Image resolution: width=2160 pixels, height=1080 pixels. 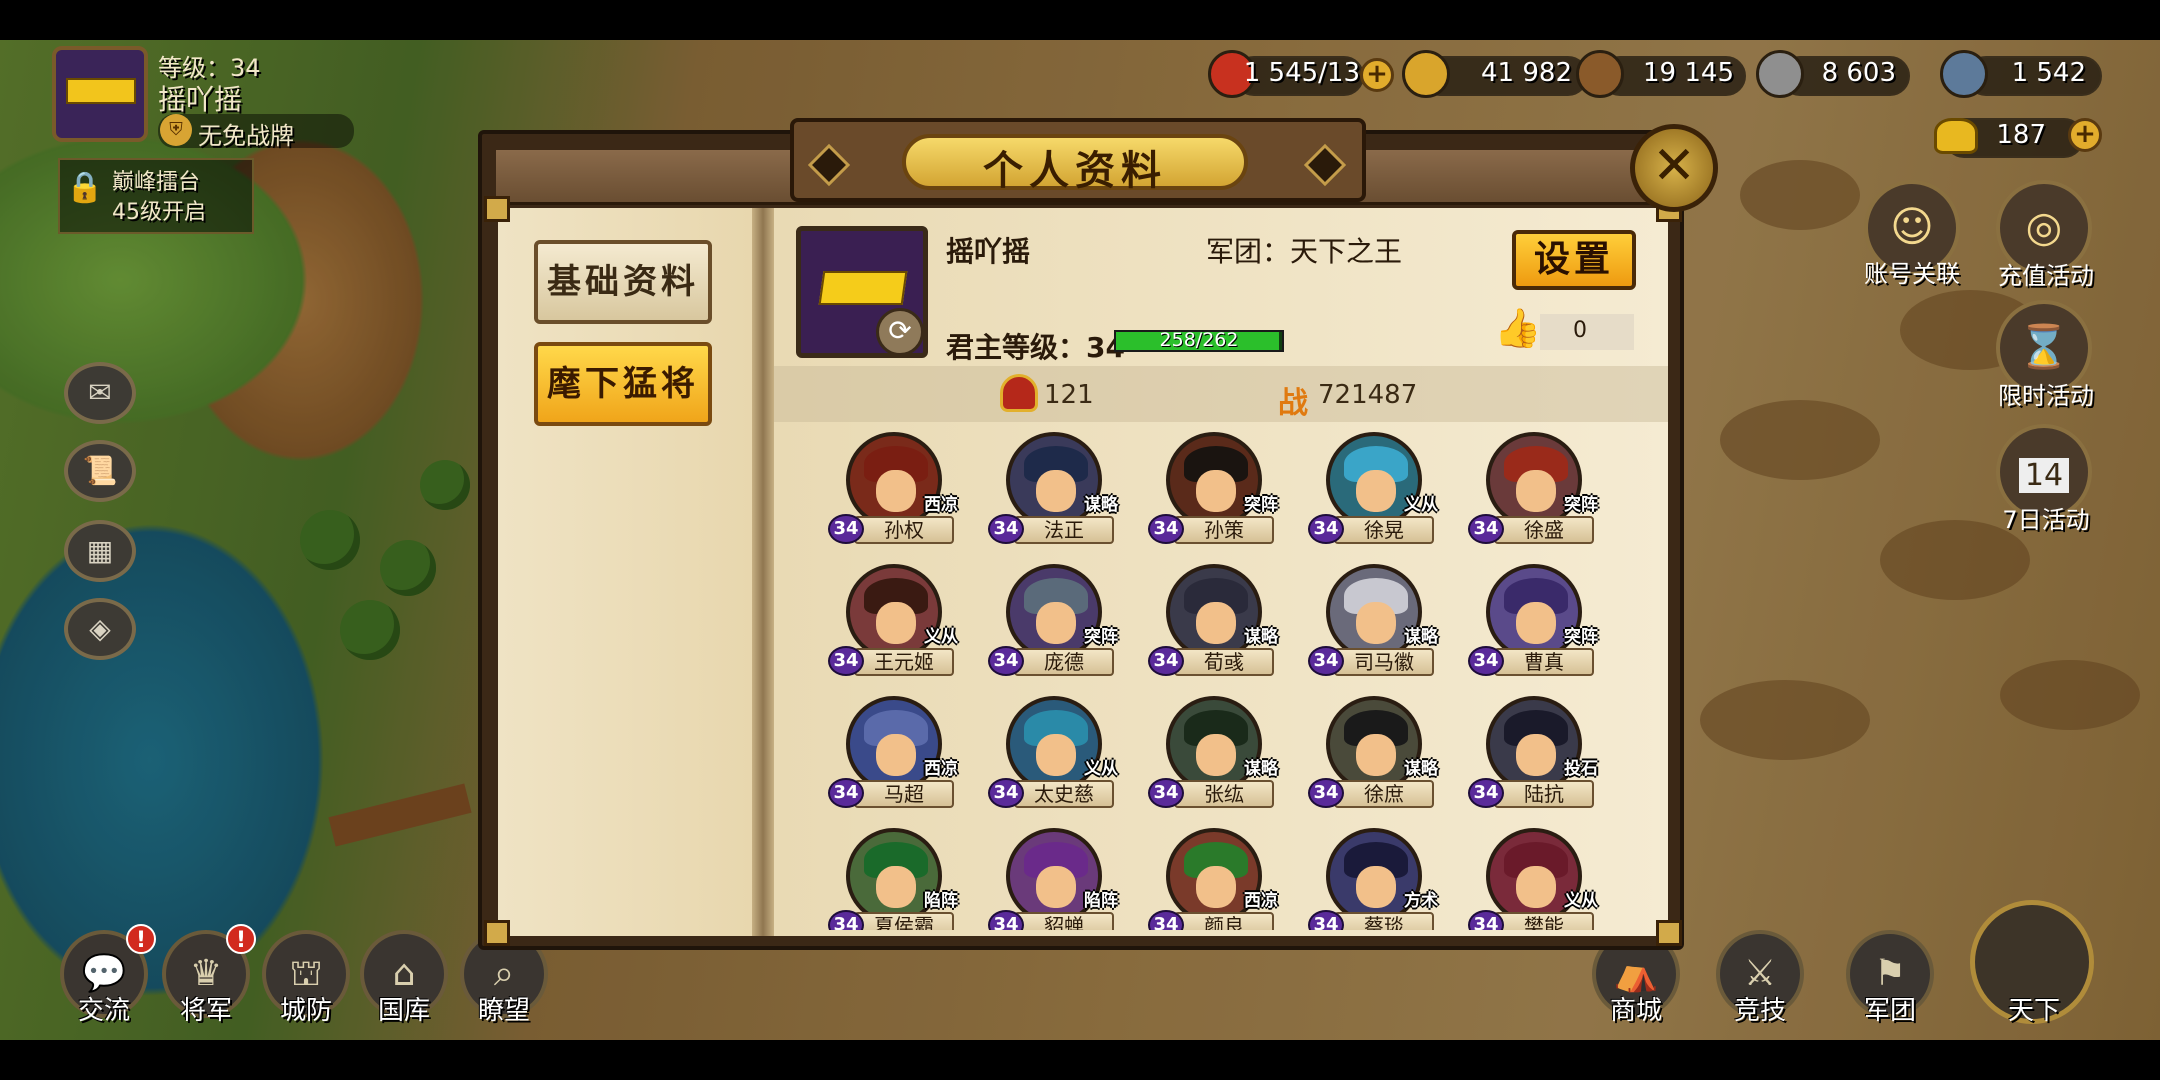 What do you see at coordinates (1224, 662) in the screenshot?
I see `general-name: 荀彧` at bounding box center [1224, 662].